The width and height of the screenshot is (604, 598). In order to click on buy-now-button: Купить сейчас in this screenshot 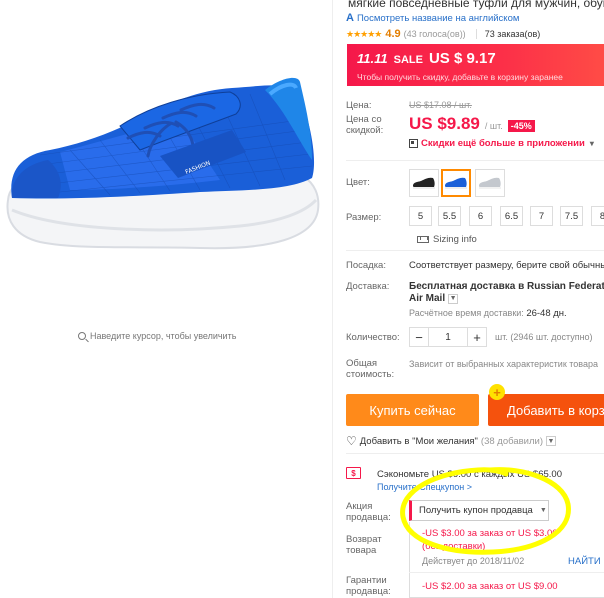, I will do `click(412, 410)`.